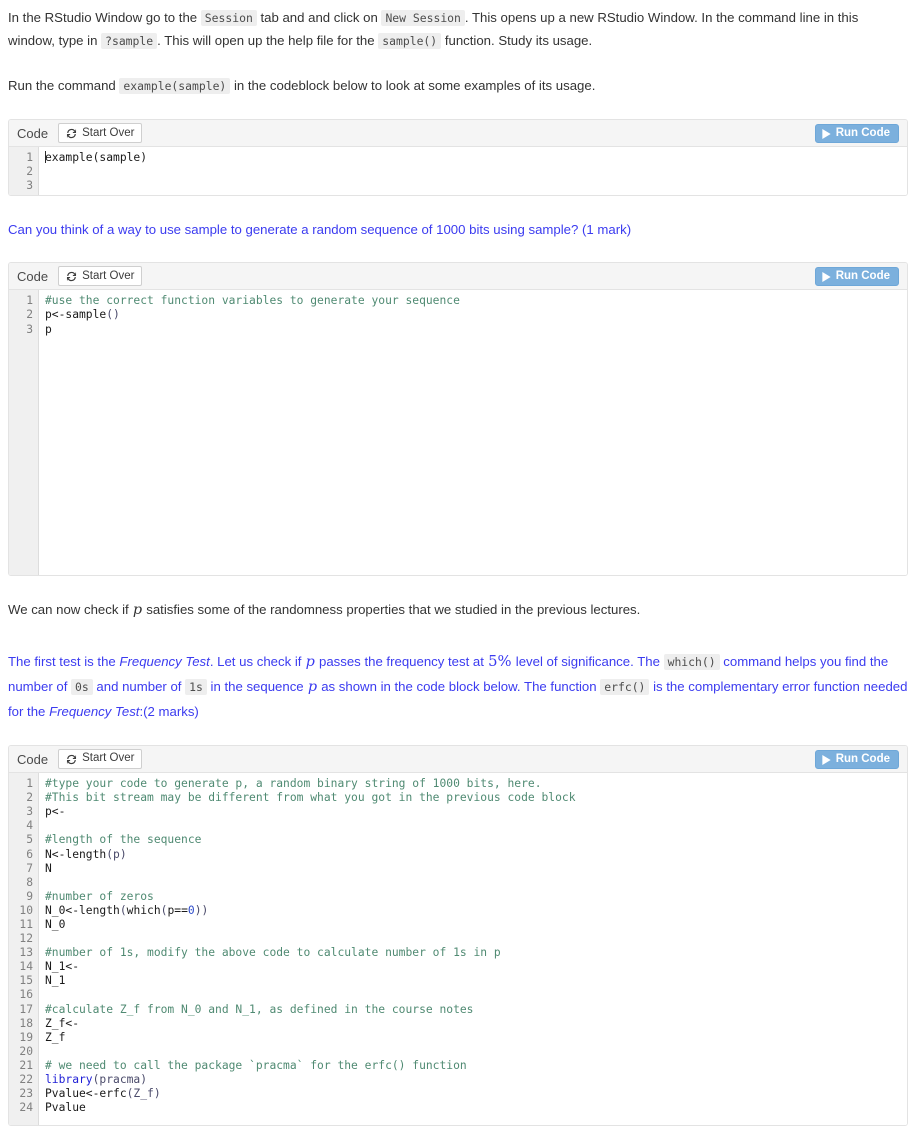 This screenshot has width=916, height=1126. What do you see at coordinates (26, 1080) in the screenshot?
I see `line-number: 22` at bounding box center [26, 1080].